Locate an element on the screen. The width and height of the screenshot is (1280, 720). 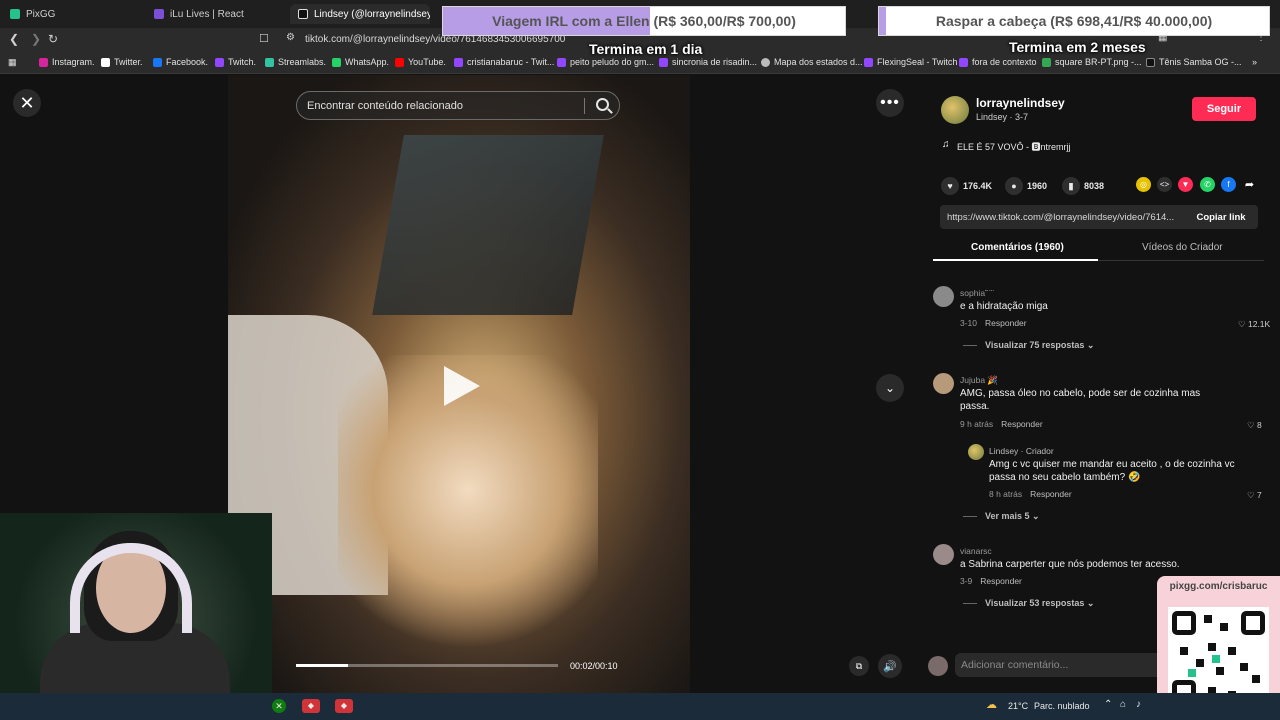
comment-text: e a hidratação miga is located at coordinates (1004, 306).